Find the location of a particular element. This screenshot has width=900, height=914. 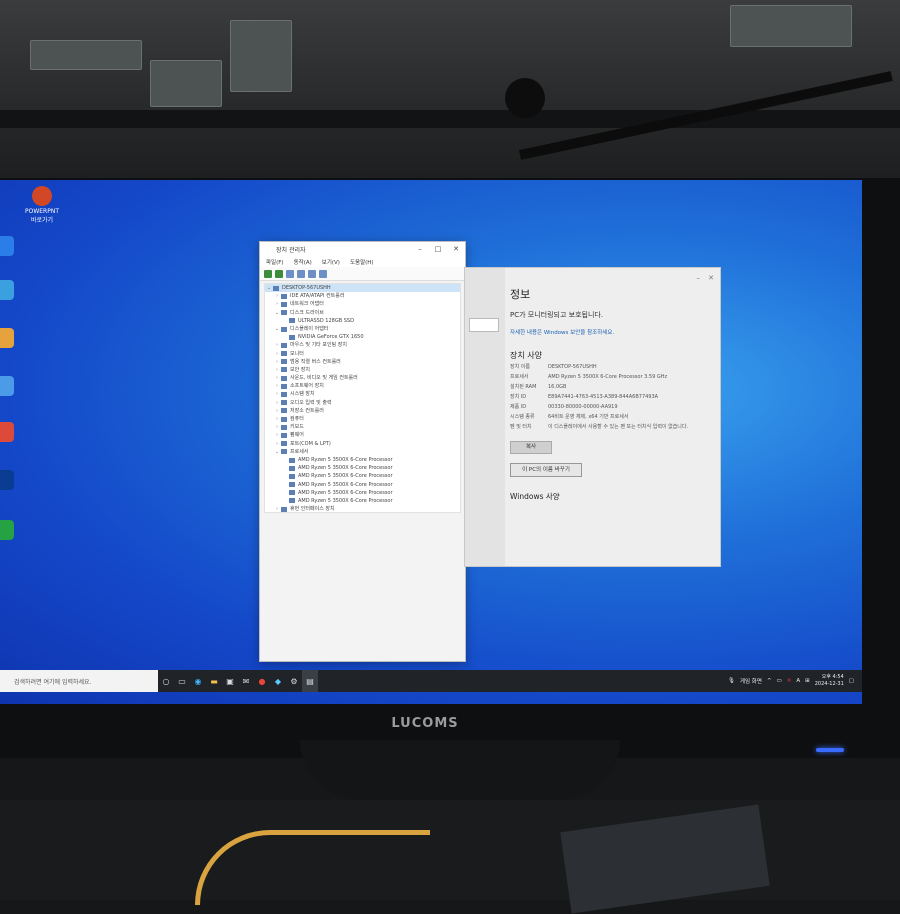

tree-item: › 보안 장치 is located at coordinates (362, 370).